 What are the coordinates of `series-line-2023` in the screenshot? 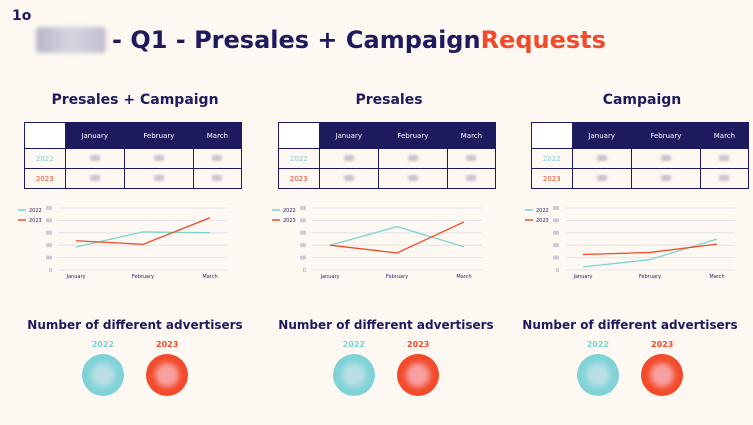 It's located at (143, 231).